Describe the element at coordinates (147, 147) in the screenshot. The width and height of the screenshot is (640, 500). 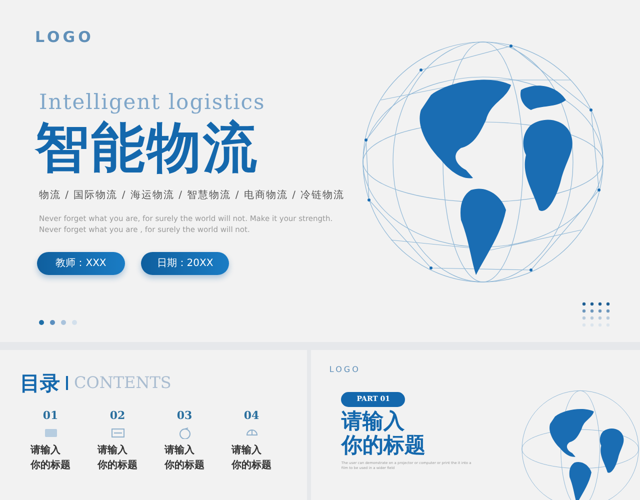
I see `main-title: 智能物流` at that location.